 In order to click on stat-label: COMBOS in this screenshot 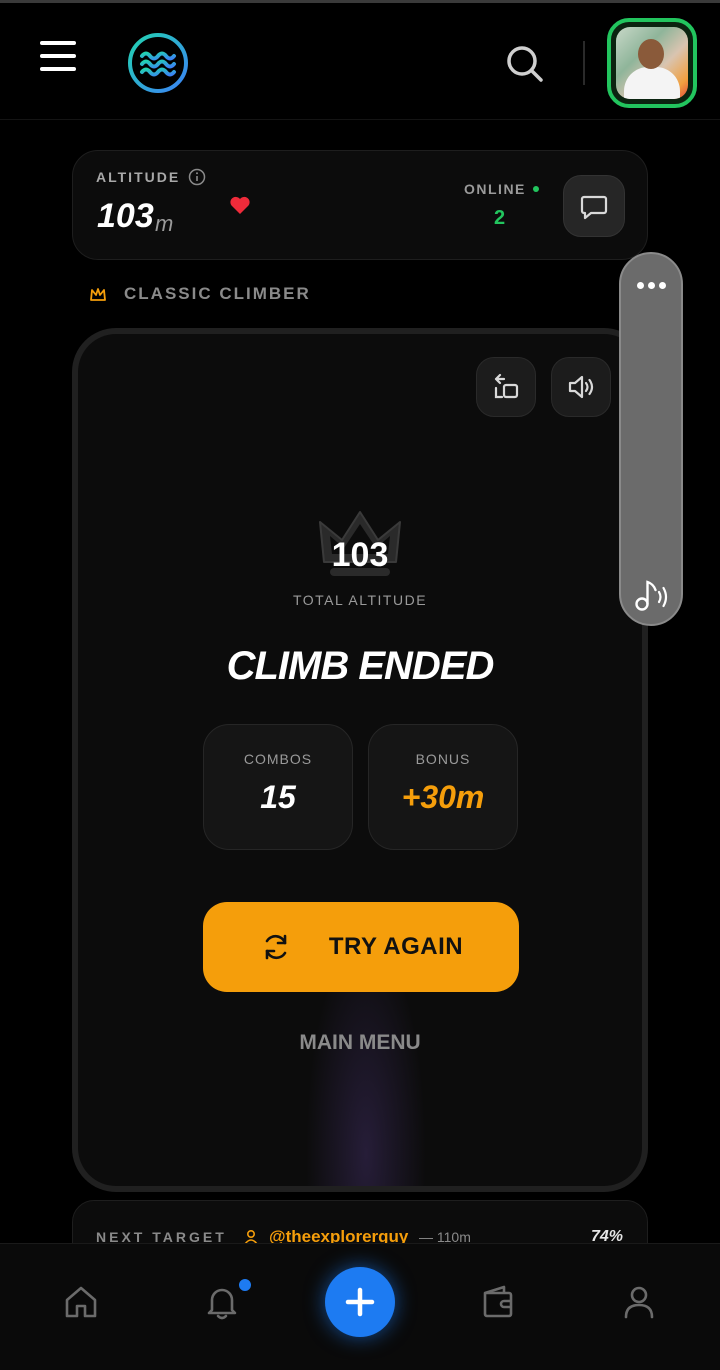, I will do `click(278, 759)`.